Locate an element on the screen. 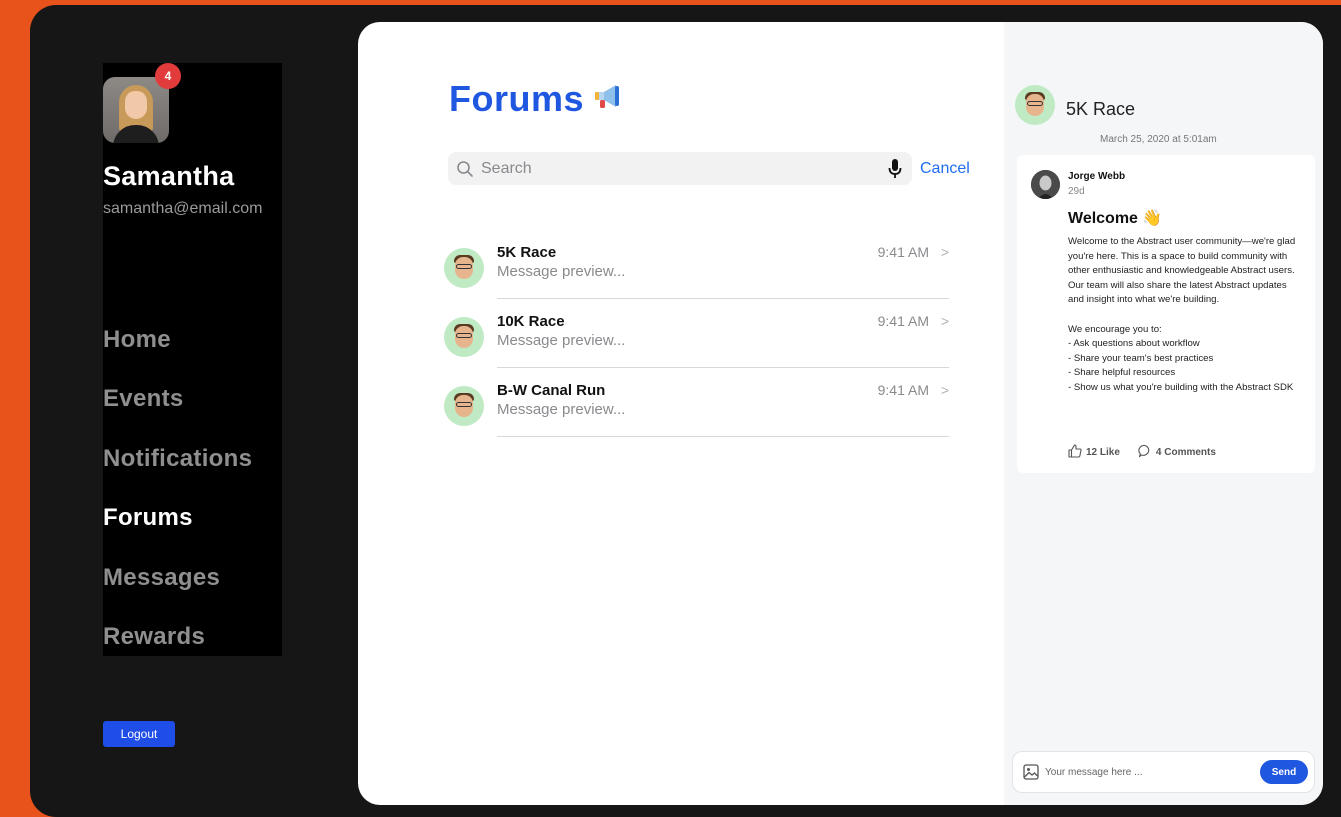 This screenshot has width=1341, height=817. image-icon is located at coordinates (1031, 774).